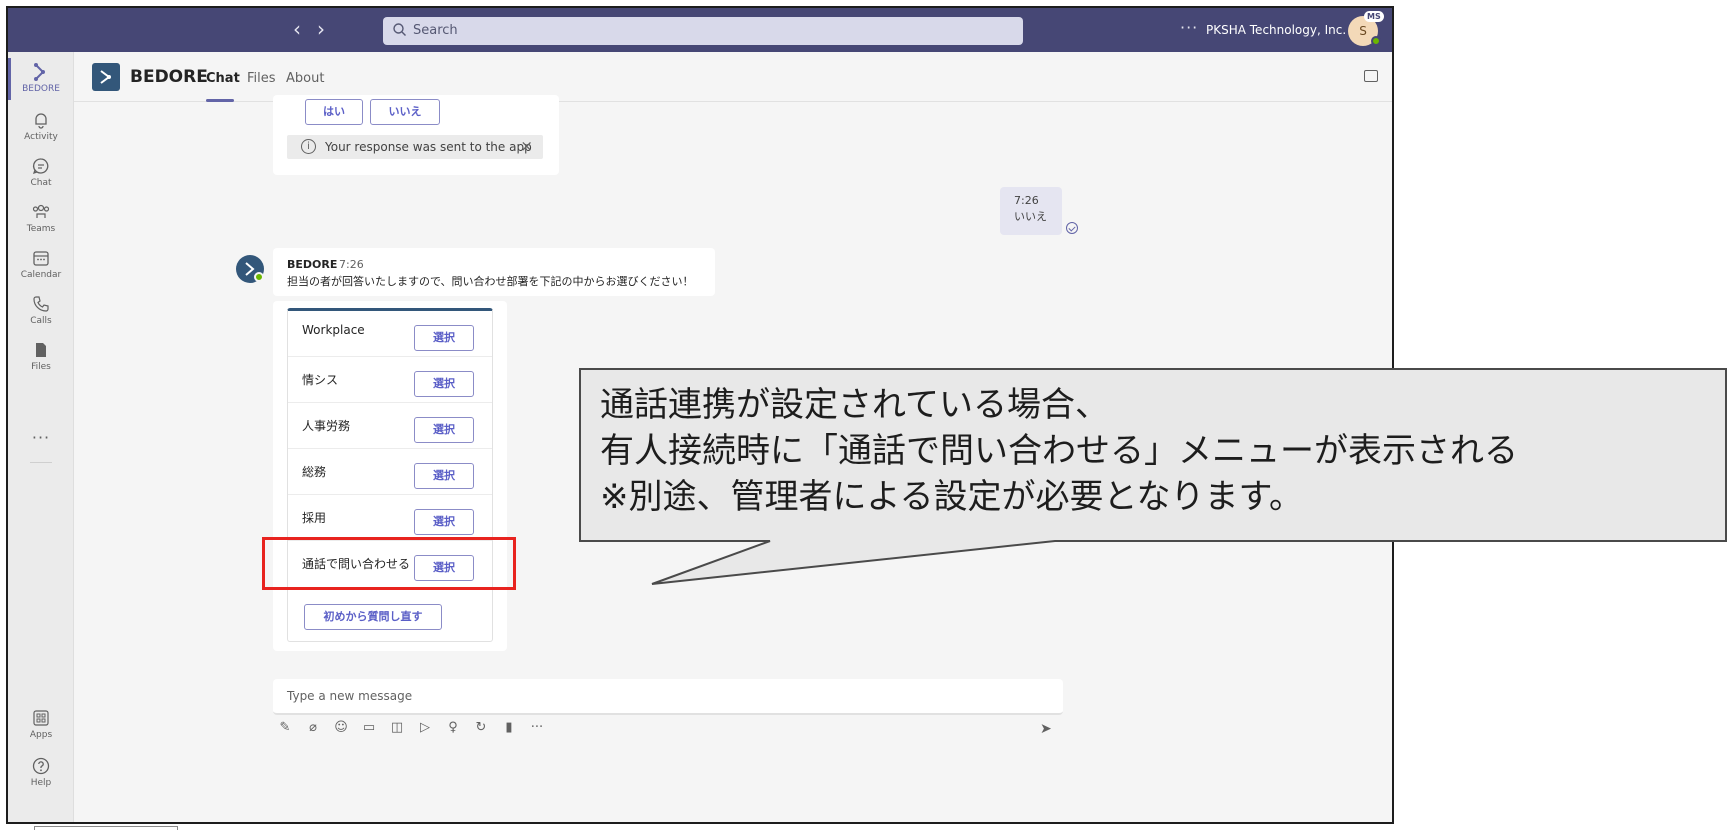  I want to click on rail-item-help: Help, so click(41, 774).